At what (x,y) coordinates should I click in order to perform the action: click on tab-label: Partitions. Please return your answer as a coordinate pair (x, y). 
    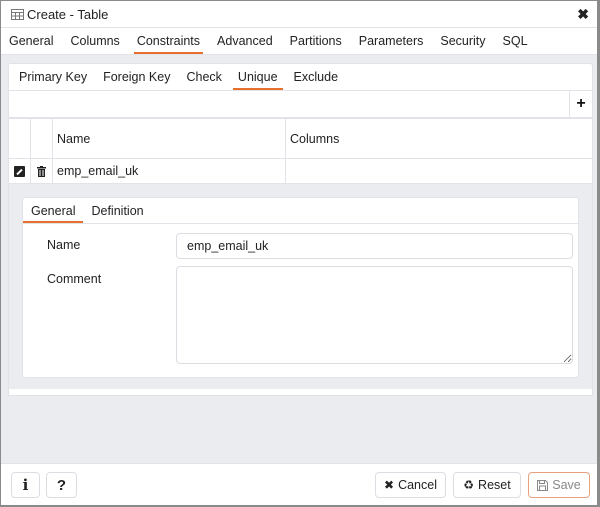
    Looking at the image, I should click on (315, 41).